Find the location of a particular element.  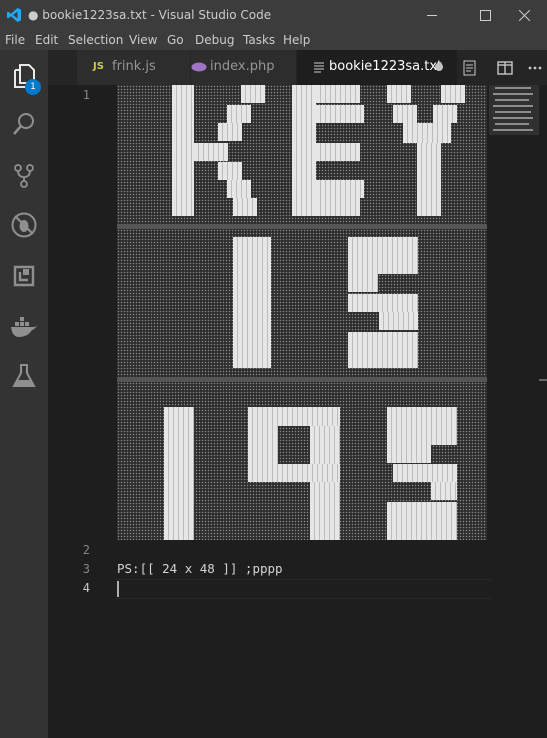

tab-strip: JS frink.js index.php bookie1223sa.txt is located at coordinates (297, 67).